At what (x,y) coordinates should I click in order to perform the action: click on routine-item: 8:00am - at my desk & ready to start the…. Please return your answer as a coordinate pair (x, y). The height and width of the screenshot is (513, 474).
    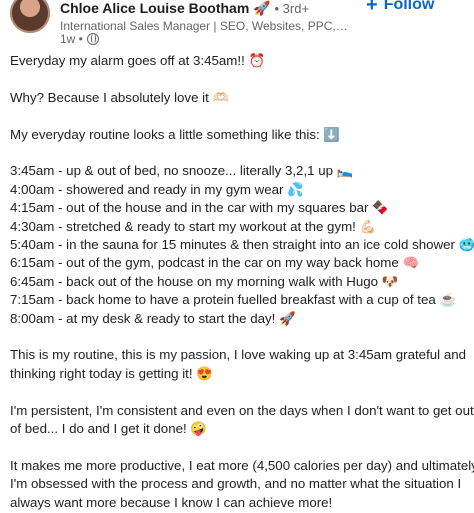
    Looking at the image, I should click on (153, 318).